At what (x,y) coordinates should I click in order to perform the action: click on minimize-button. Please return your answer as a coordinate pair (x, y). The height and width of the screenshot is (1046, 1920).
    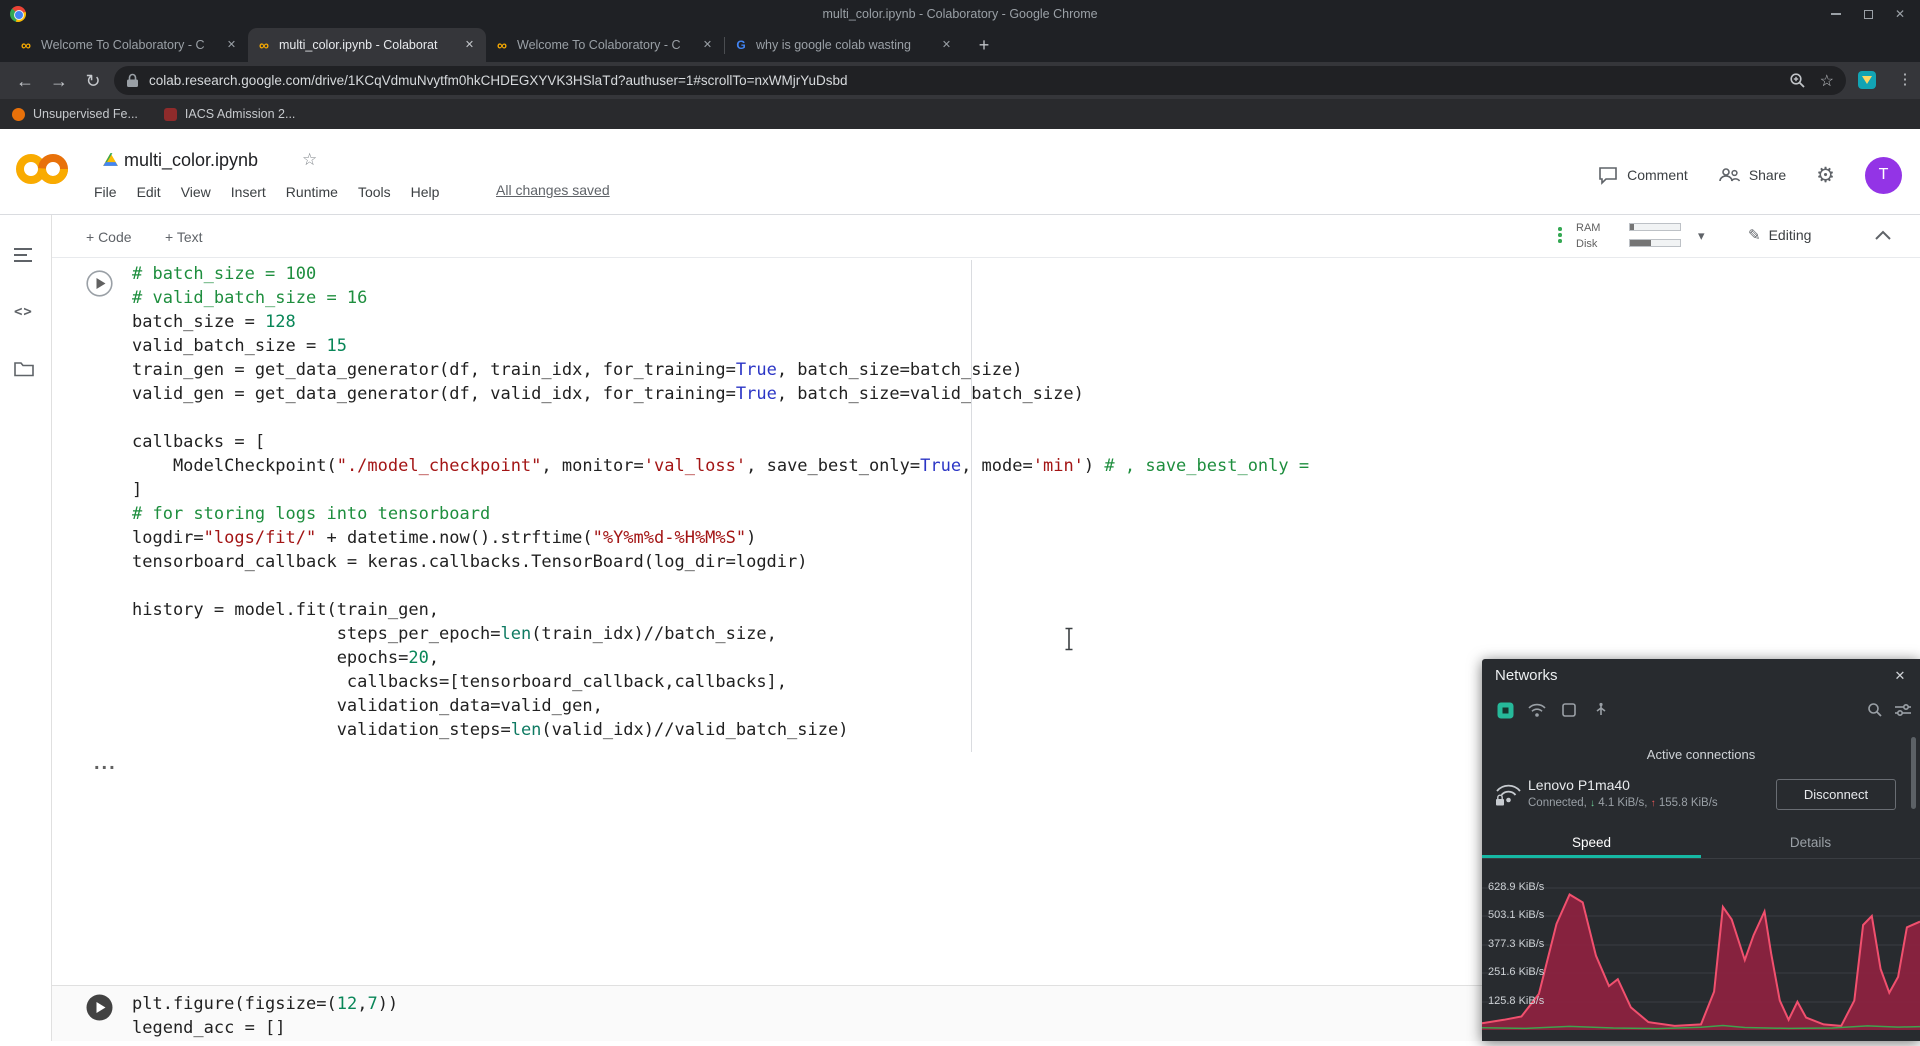
    Looking at the image, I should click on (1836, 14).